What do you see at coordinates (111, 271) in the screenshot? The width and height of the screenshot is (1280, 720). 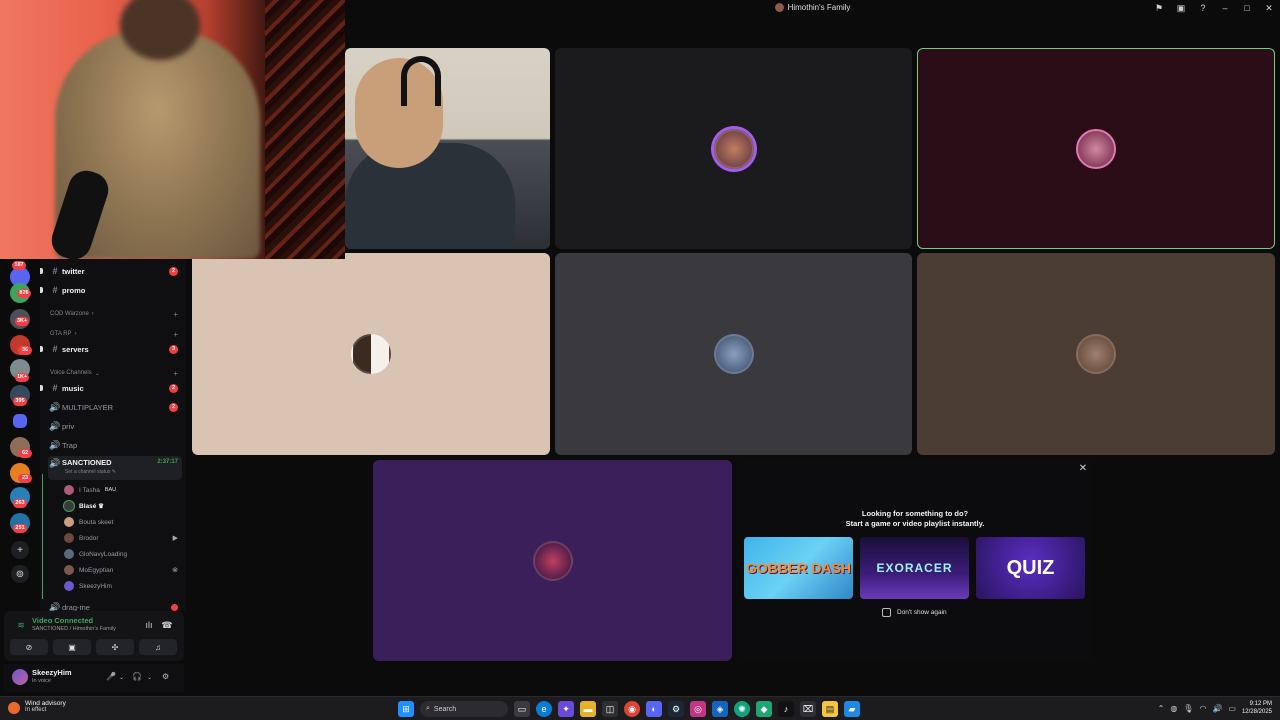 I see `channel-twitter: # twitter 2` at bounding box center [111, 271].